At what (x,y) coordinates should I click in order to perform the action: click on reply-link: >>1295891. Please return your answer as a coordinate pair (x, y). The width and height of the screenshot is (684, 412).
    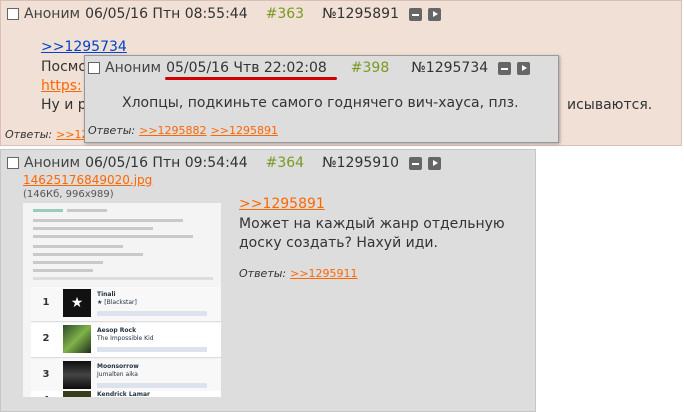
    Looking at the image, I should click on (244, 130).